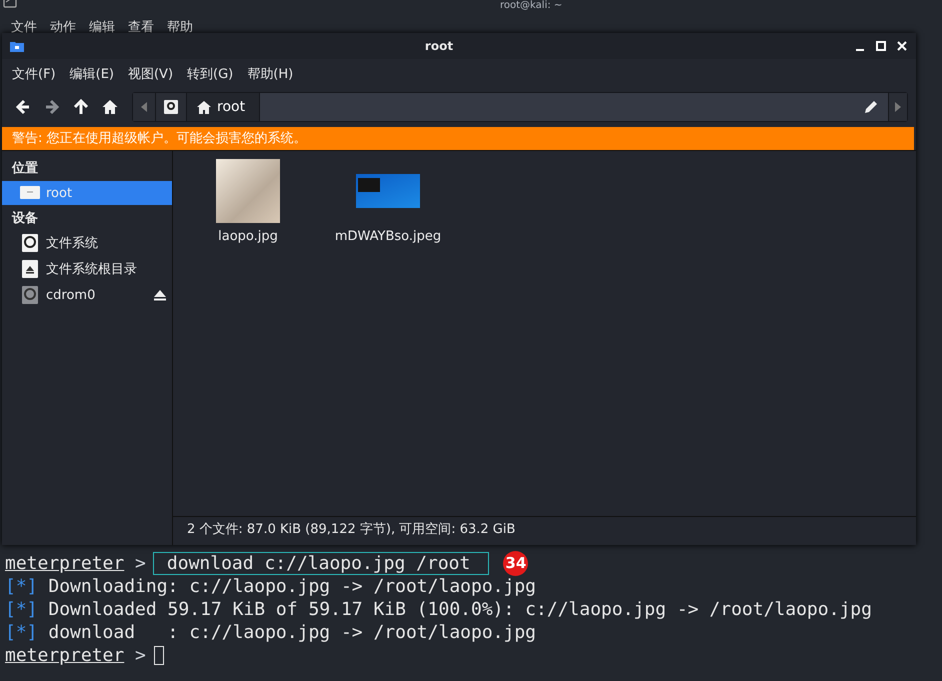 The height and width of the screenshot is (681, 942). I want to click on file-item: laopo.jpg, so click(248, 201).